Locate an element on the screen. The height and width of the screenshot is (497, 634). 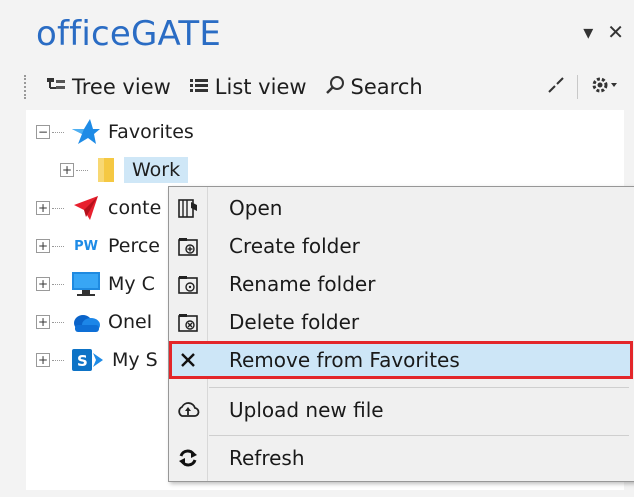
settings-gear-icon is located at coordinates (604, 87).